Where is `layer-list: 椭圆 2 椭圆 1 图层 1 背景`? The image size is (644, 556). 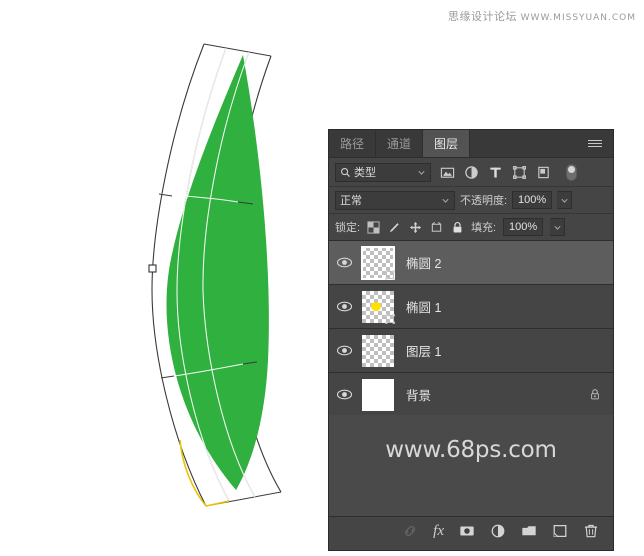 layer-list: 椭圆 2 椭圆 1 图层 1 背景 is located at coordinates (471, 328).